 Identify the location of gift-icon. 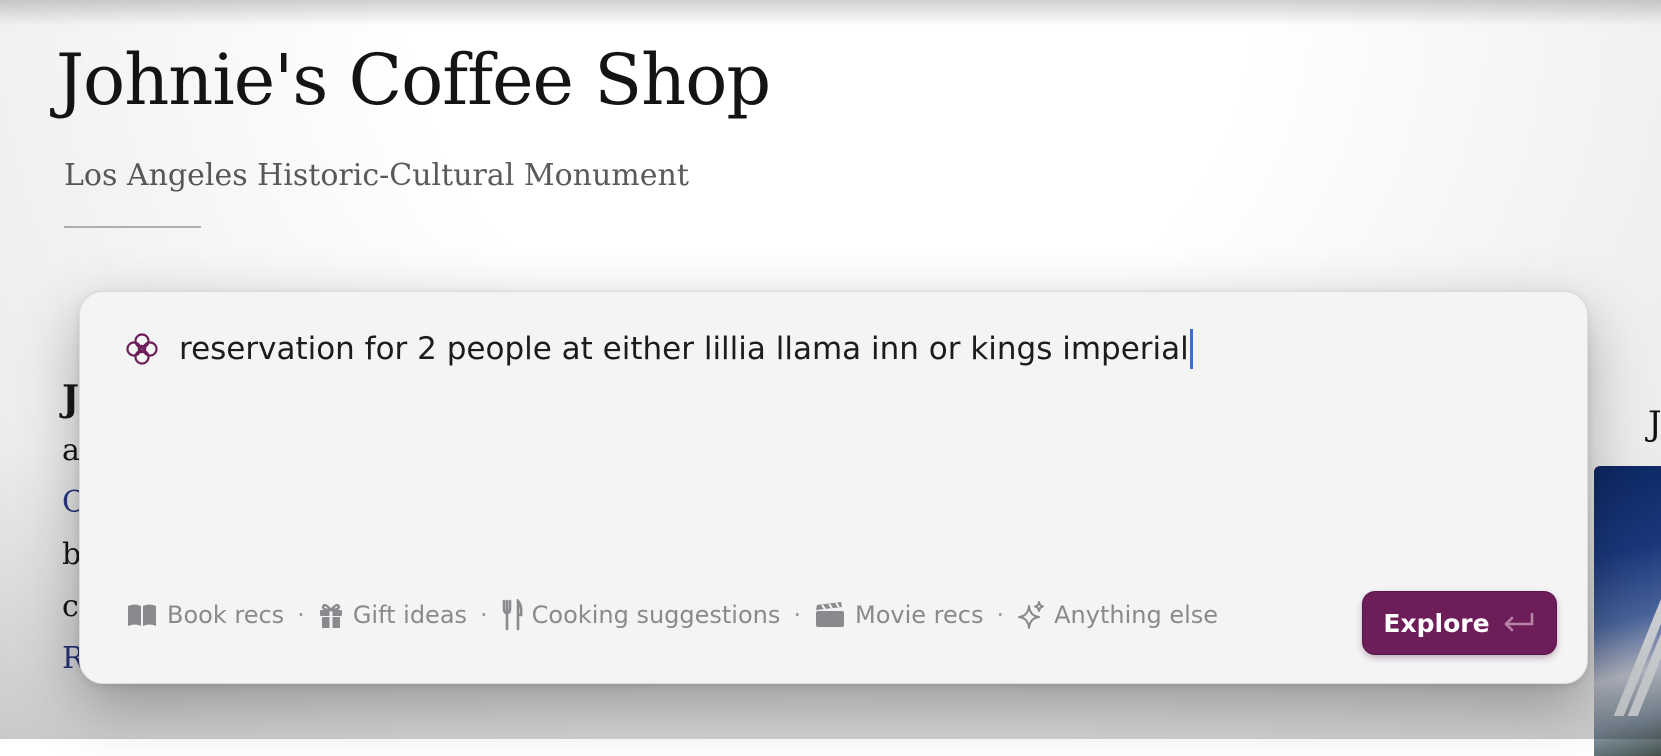
(331, 615).